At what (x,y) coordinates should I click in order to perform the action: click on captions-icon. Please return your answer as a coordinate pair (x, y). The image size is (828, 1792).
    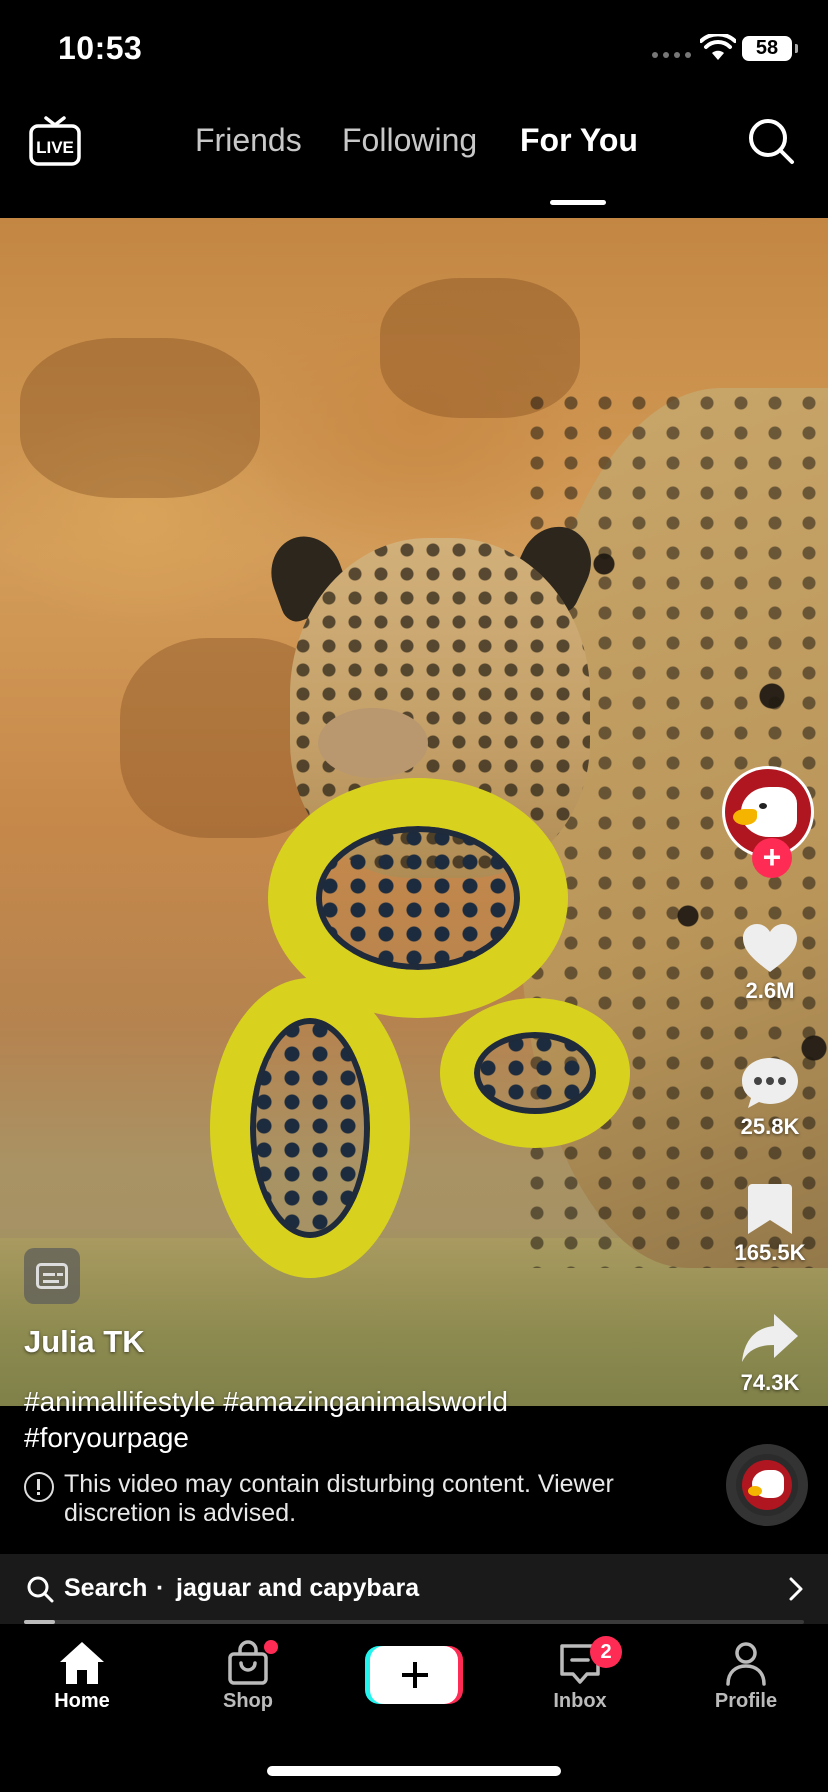
    Looking at the image, I should click on (52, 1276).